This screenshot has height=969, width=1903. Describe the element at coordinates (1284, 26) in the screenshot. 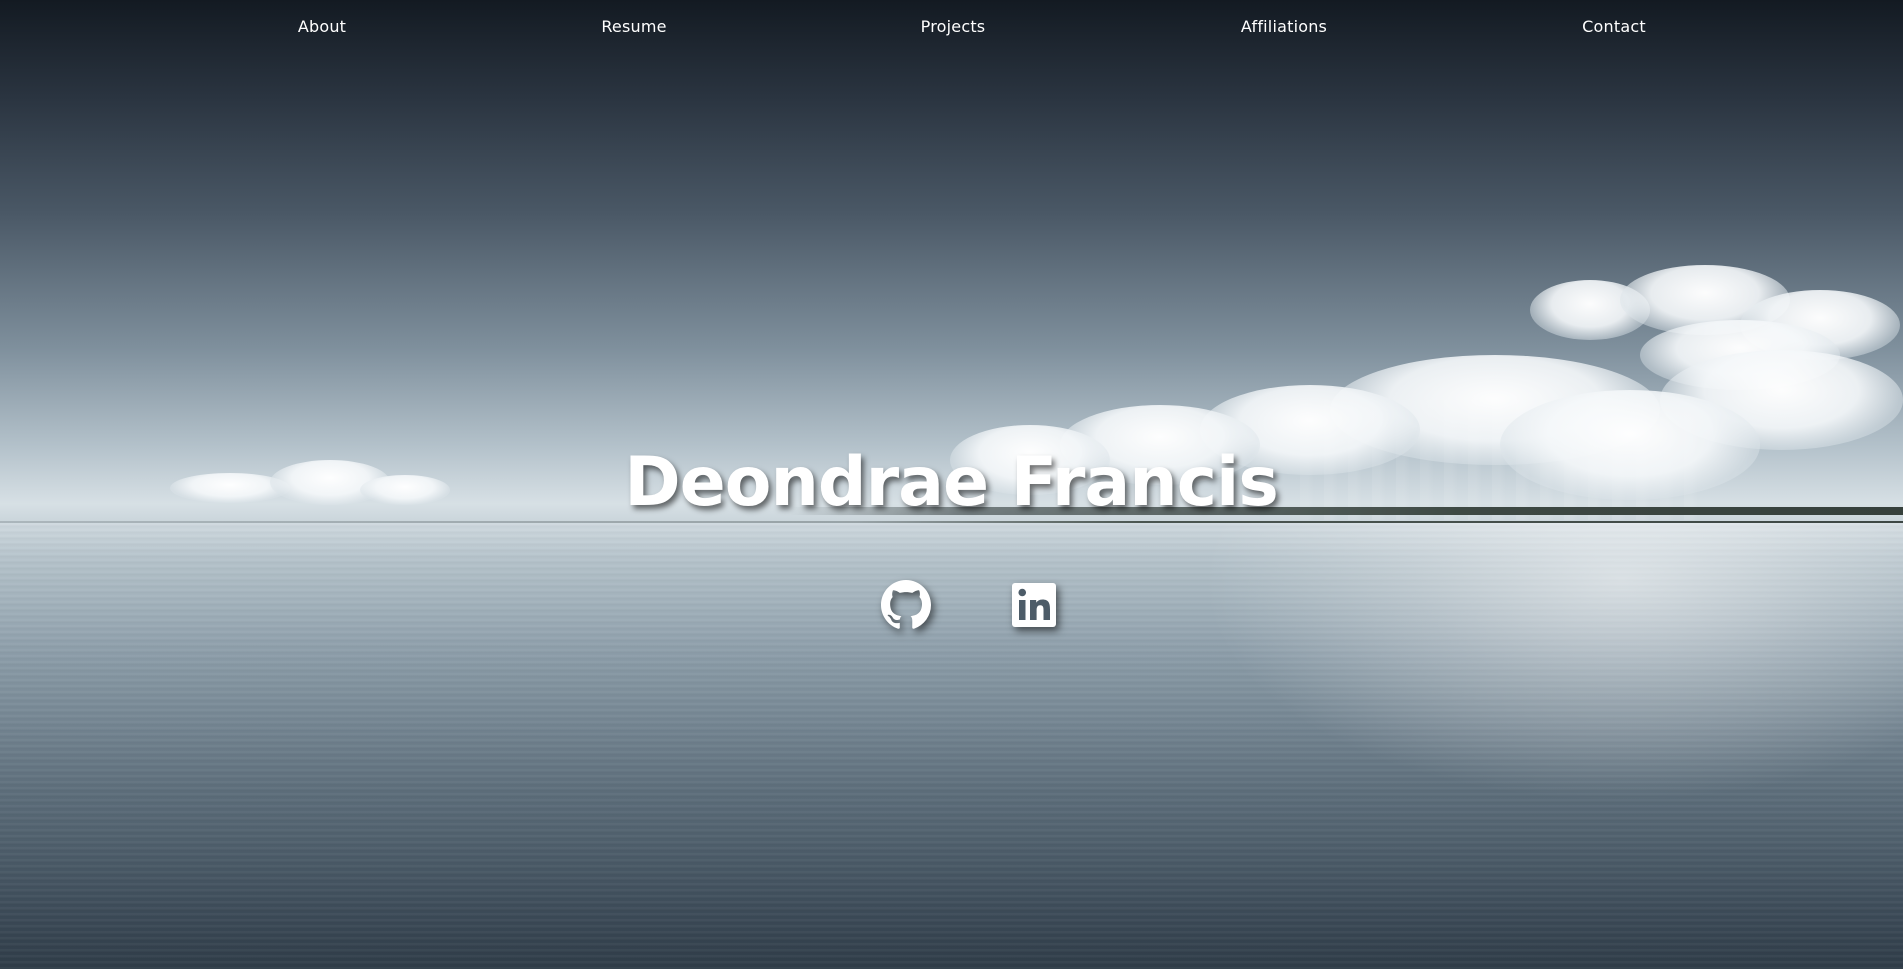

I see `nav-link-affiliations: Affiliations` at that location.